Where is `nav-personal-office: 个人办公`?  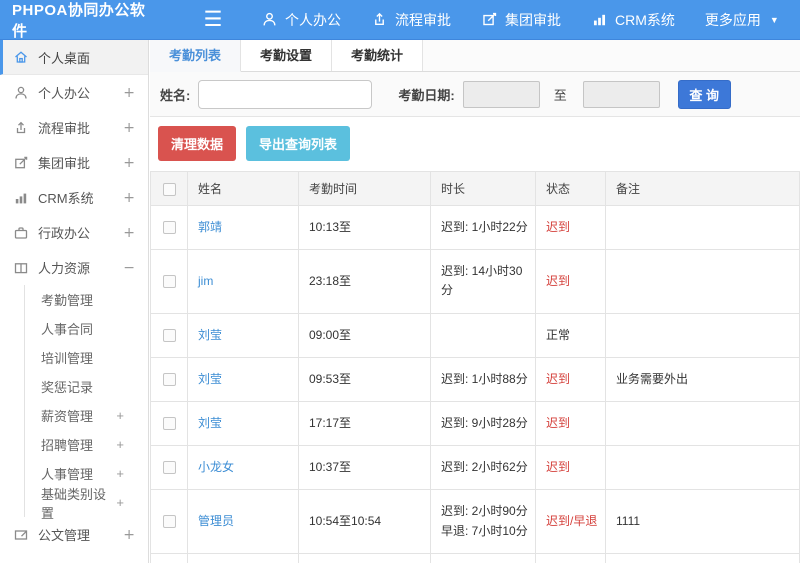
nav-personal-office: 个人办公 is located at coordinates (301, 20).